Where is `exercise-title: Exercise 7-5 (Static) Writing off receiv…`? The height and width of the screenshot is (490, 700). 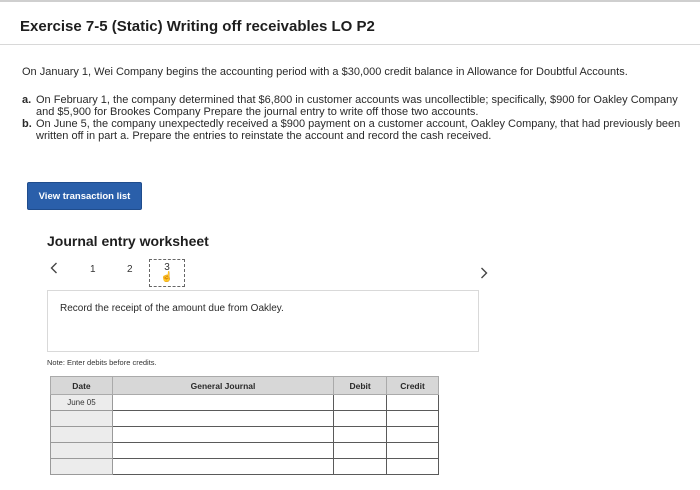
exercise-title: Exercise 7-5 (Static) Writing off receiv… is located at coordinates (197, 26).